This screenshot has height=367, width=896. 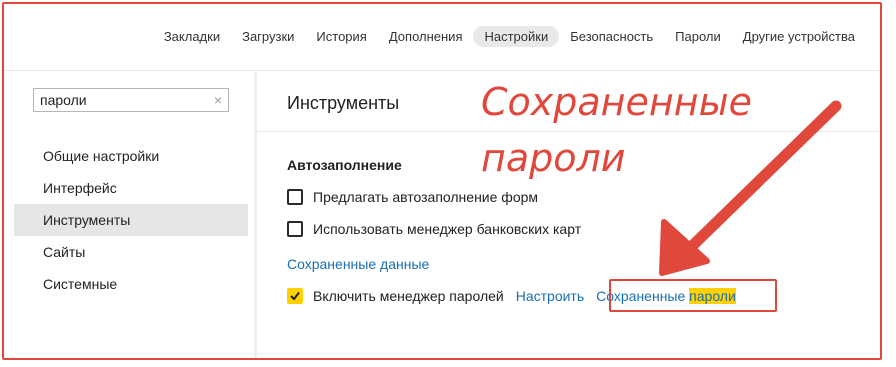 I want to click on sidebar-item-tools: Инструменты, so click(x=131, y=220).